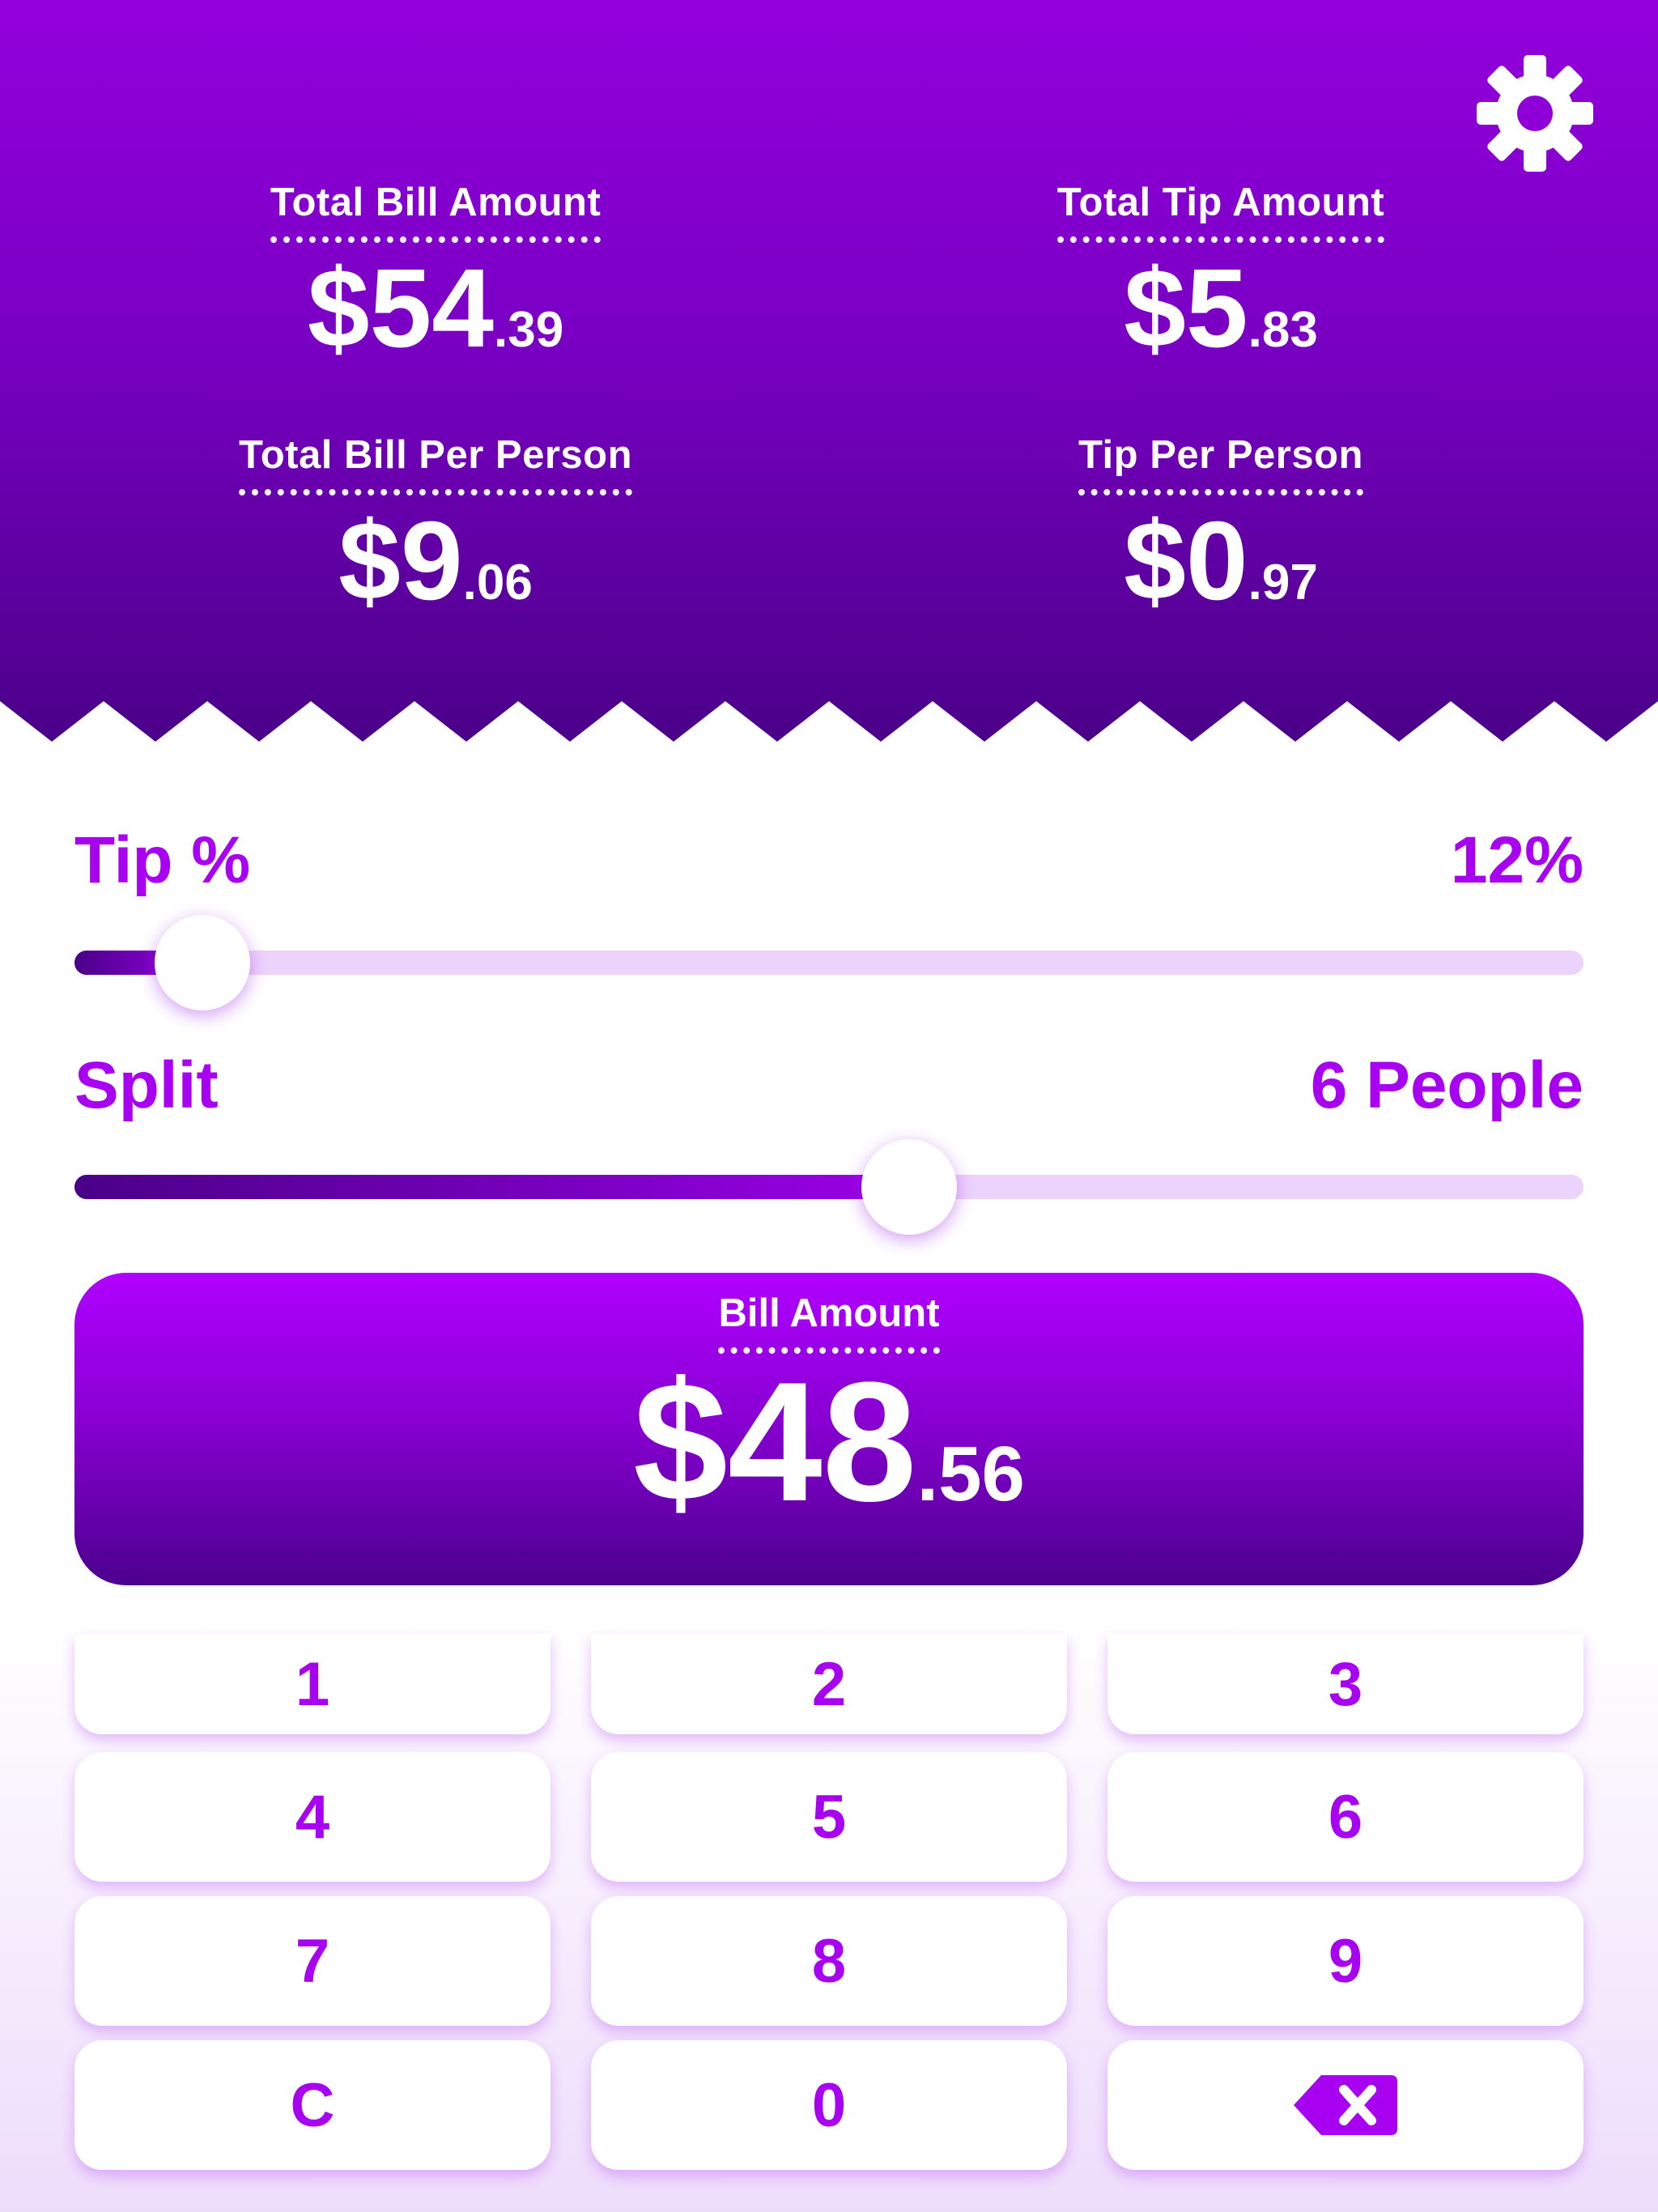 Image resolution: width=1658 pixels, height=2212 pixels. I want to click on key-7: 7, so click(312, 1961).